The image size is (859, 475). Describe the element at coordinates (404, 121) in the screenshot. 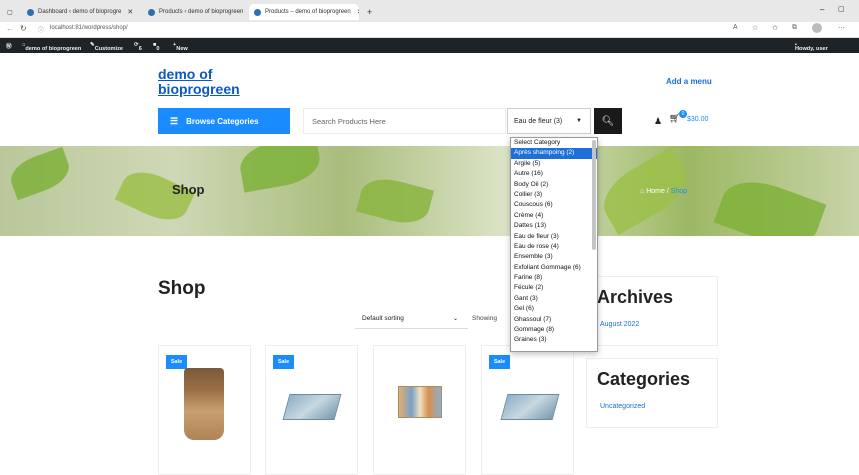

I see `search-input: Search Products Here` at that location.